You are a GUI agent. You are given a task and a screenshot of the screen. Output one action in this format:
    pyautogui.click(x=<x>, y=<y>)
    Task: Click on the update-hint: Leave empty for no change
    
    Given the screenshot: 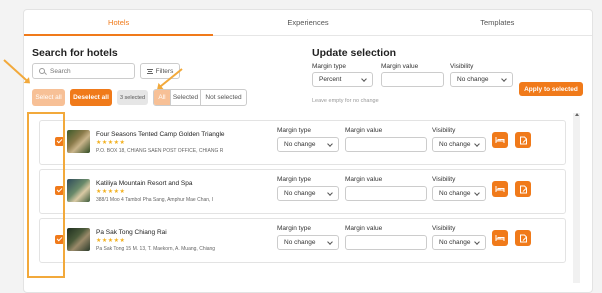 What is the action you would take?
    pyautogui.click(x=345, y=101)
    